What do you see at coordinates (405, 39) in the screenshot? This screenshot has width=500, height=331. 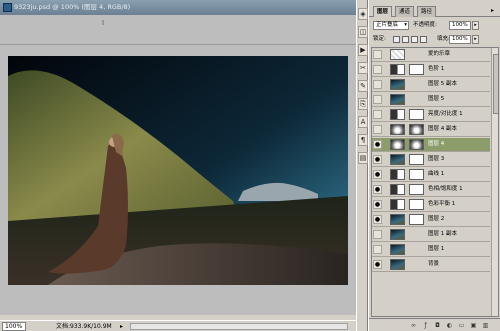 I see `lock-pixels-icon` at bounding box center [405, 39].